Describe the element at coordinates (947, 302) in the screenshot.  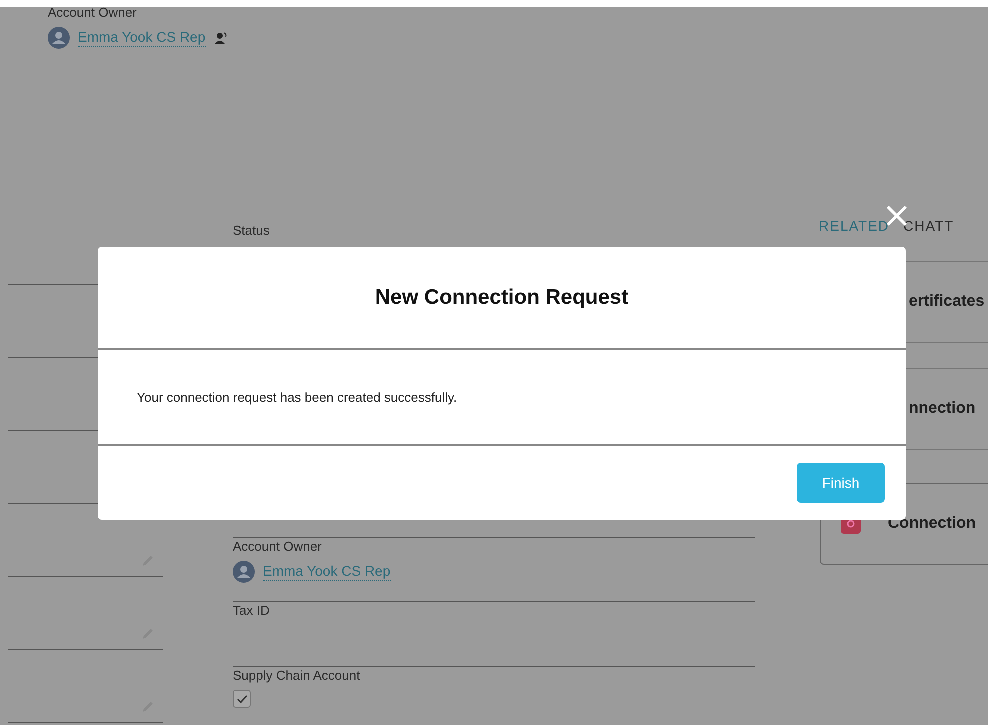
I see `card-title: ertificates` at that location.